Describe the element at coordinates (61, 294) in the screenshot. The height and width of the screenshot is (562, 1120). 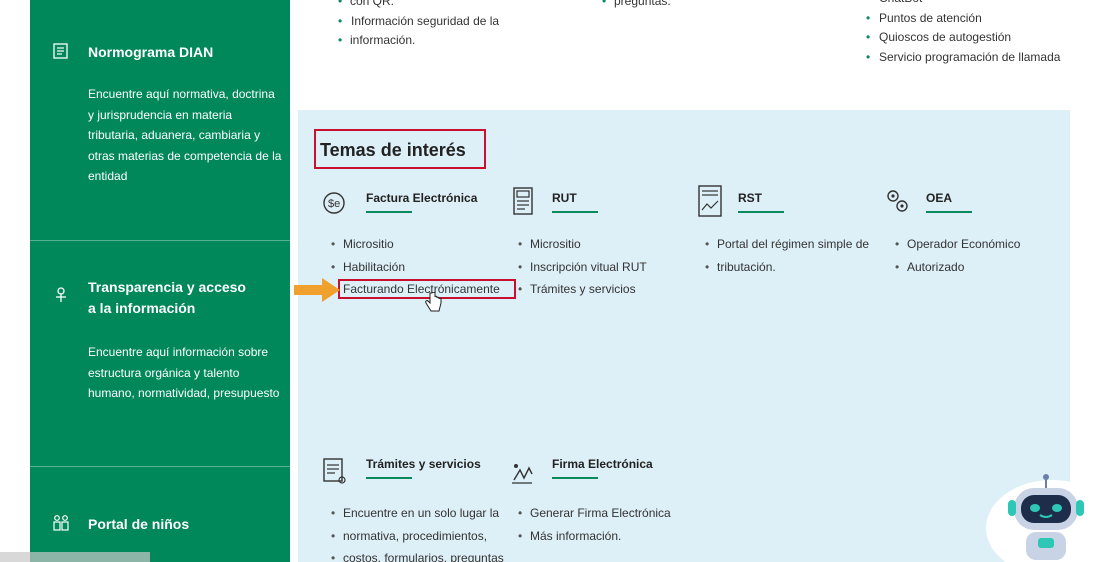
I see `person-tree-icon` at that location.